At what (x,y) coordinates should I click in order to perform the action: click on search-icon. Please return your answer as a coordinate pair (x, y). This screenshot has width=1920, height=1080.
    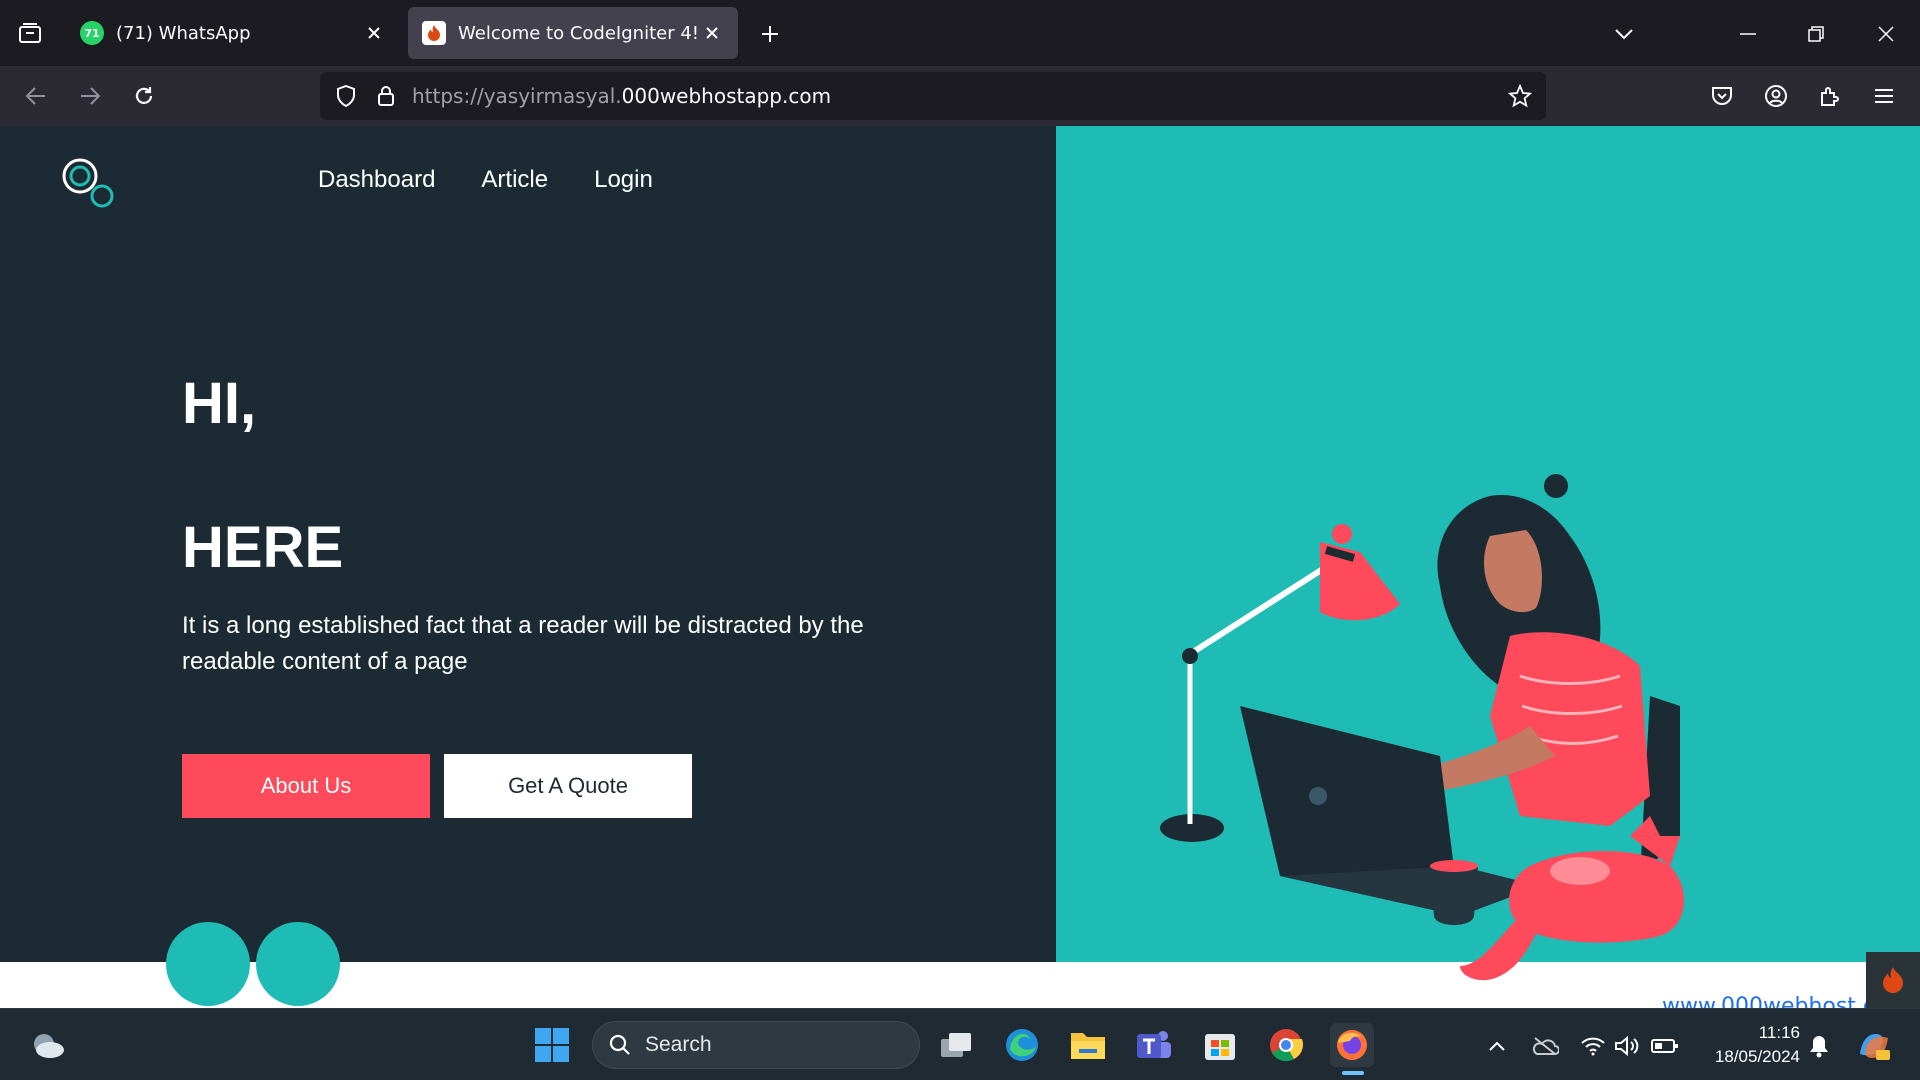
    Looking at the image, I should click on (619, 1044).